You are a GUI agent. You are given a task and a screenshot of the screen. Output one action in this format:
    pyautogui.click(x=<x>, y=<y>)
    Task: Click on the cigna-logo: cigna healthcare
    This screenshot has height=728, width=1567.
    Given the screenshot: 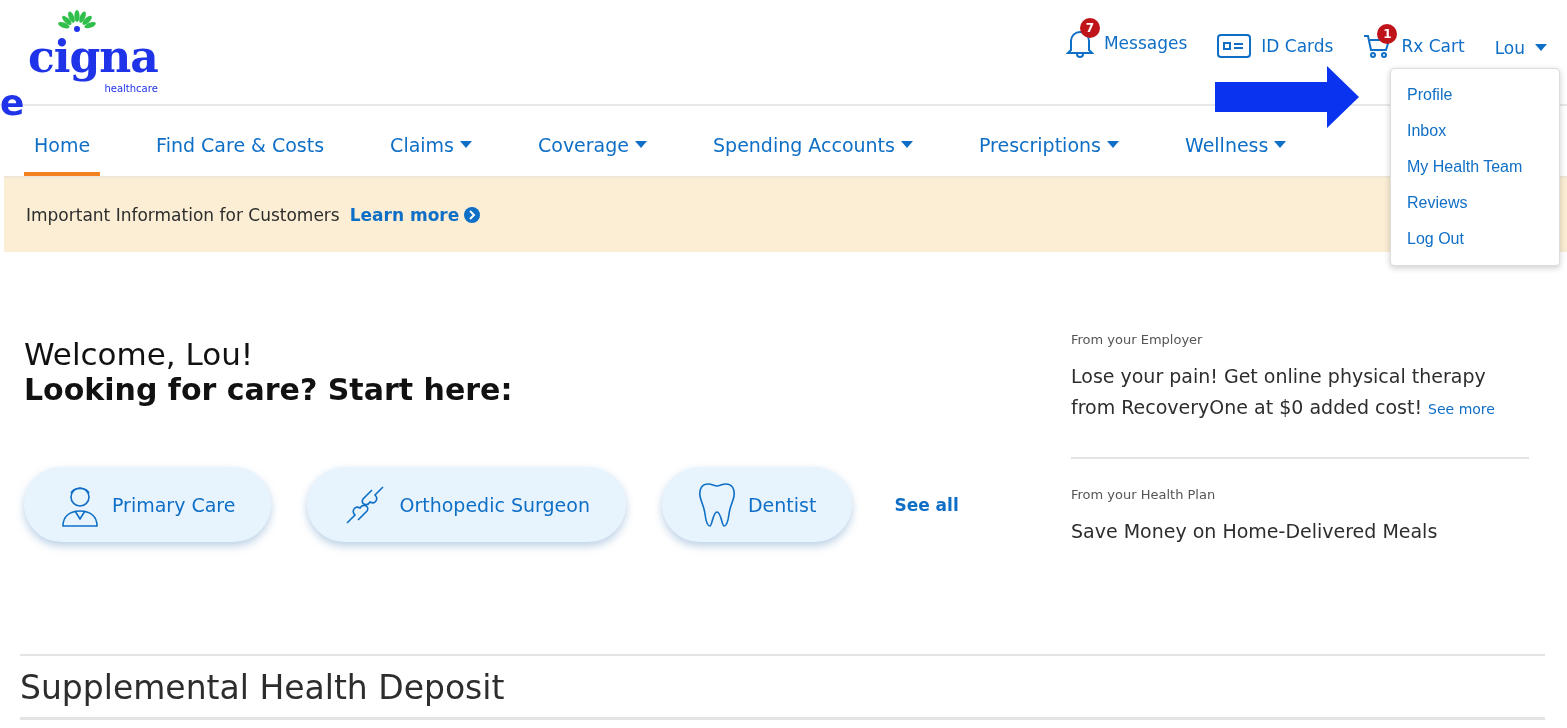 What is the action you would take?
    pyautogui.click(x=93, y=50)
    